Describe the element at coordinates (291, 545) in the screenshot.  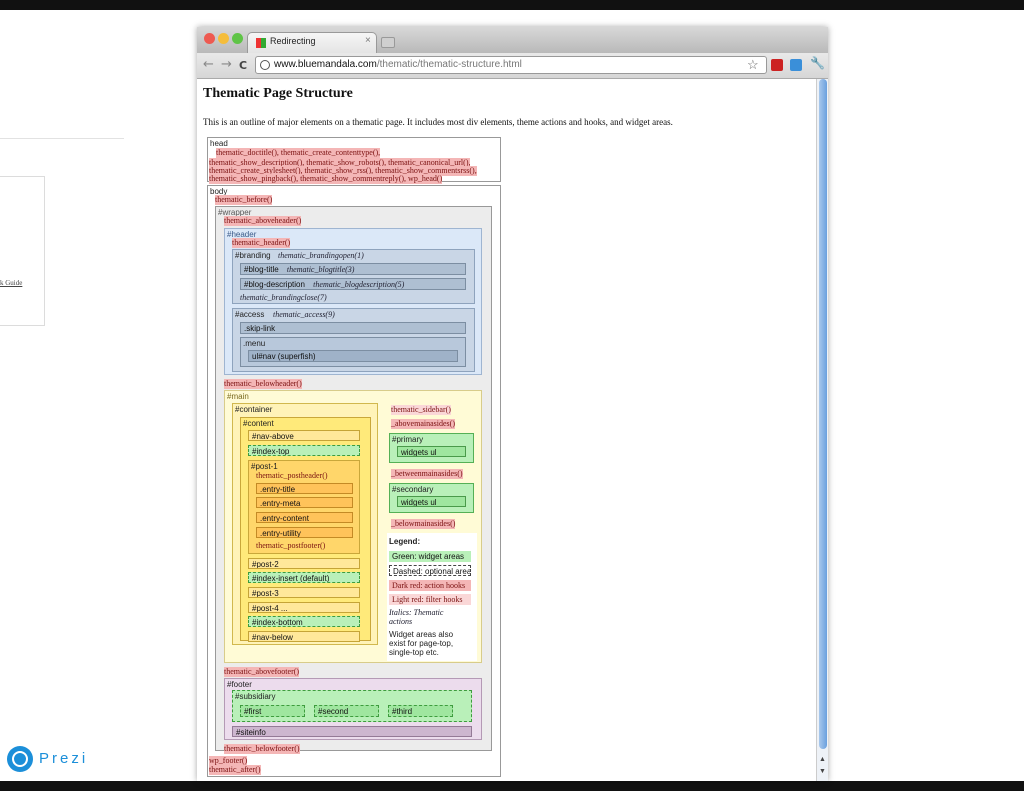
I see `postfooter-hook: thematic_postfooter()` at that location.